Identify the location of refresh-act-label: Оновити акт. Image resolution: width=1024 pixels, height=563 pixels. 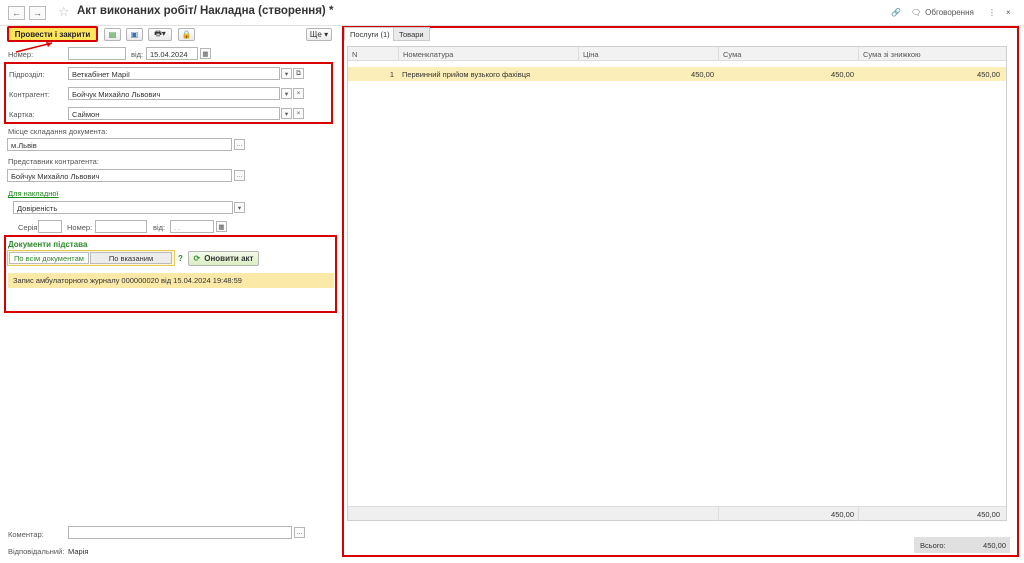
(229, 258).